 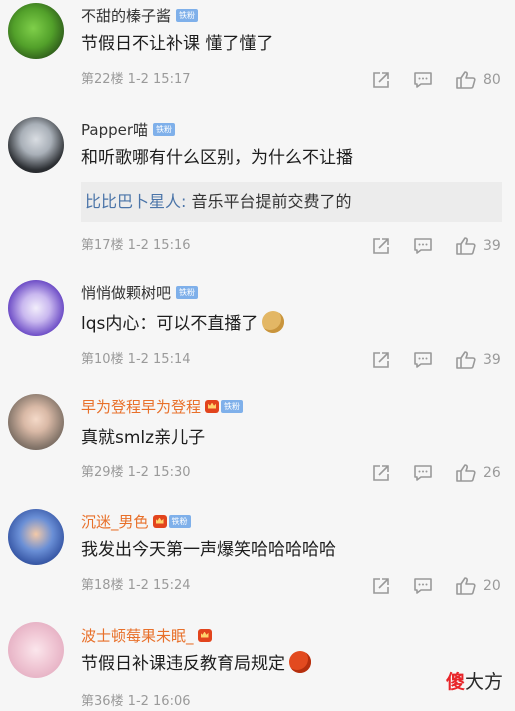 I want to click on comment-text: lqs内心：可以不直播了, so click(x=183, y=324).